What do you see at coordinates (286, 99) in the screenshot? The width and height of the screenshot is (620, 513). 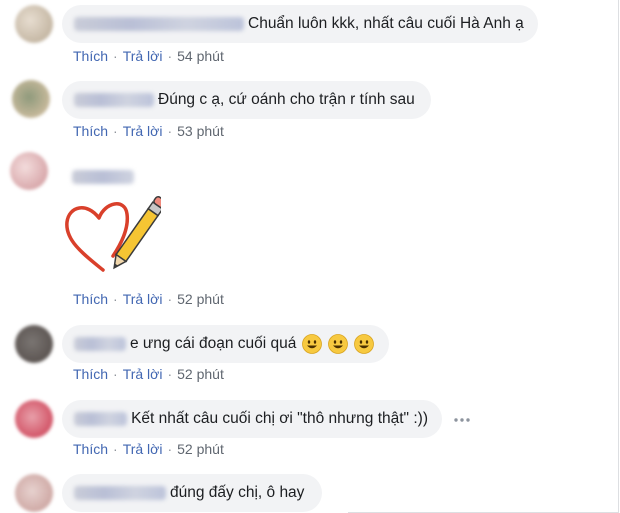 I see `comment-text: Đúng c ạ, cứ oánh cho trận r tính sau` at bounding box center [286, 99].